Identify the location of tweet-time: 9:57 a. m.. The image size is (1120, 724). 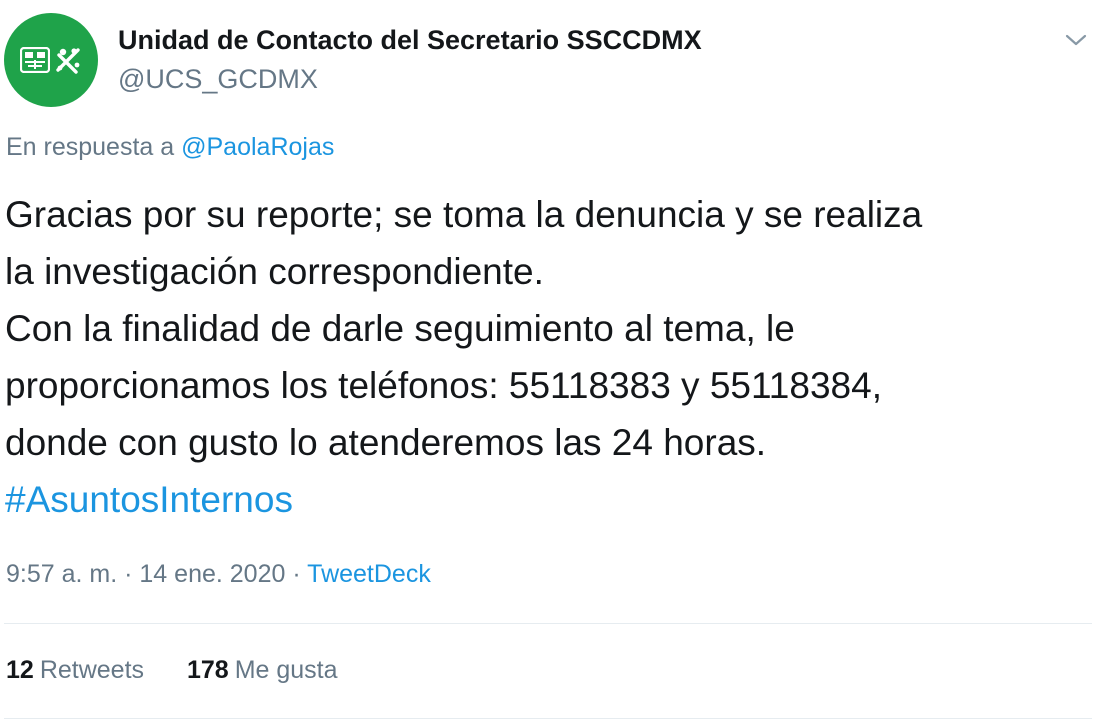
(61, 574).